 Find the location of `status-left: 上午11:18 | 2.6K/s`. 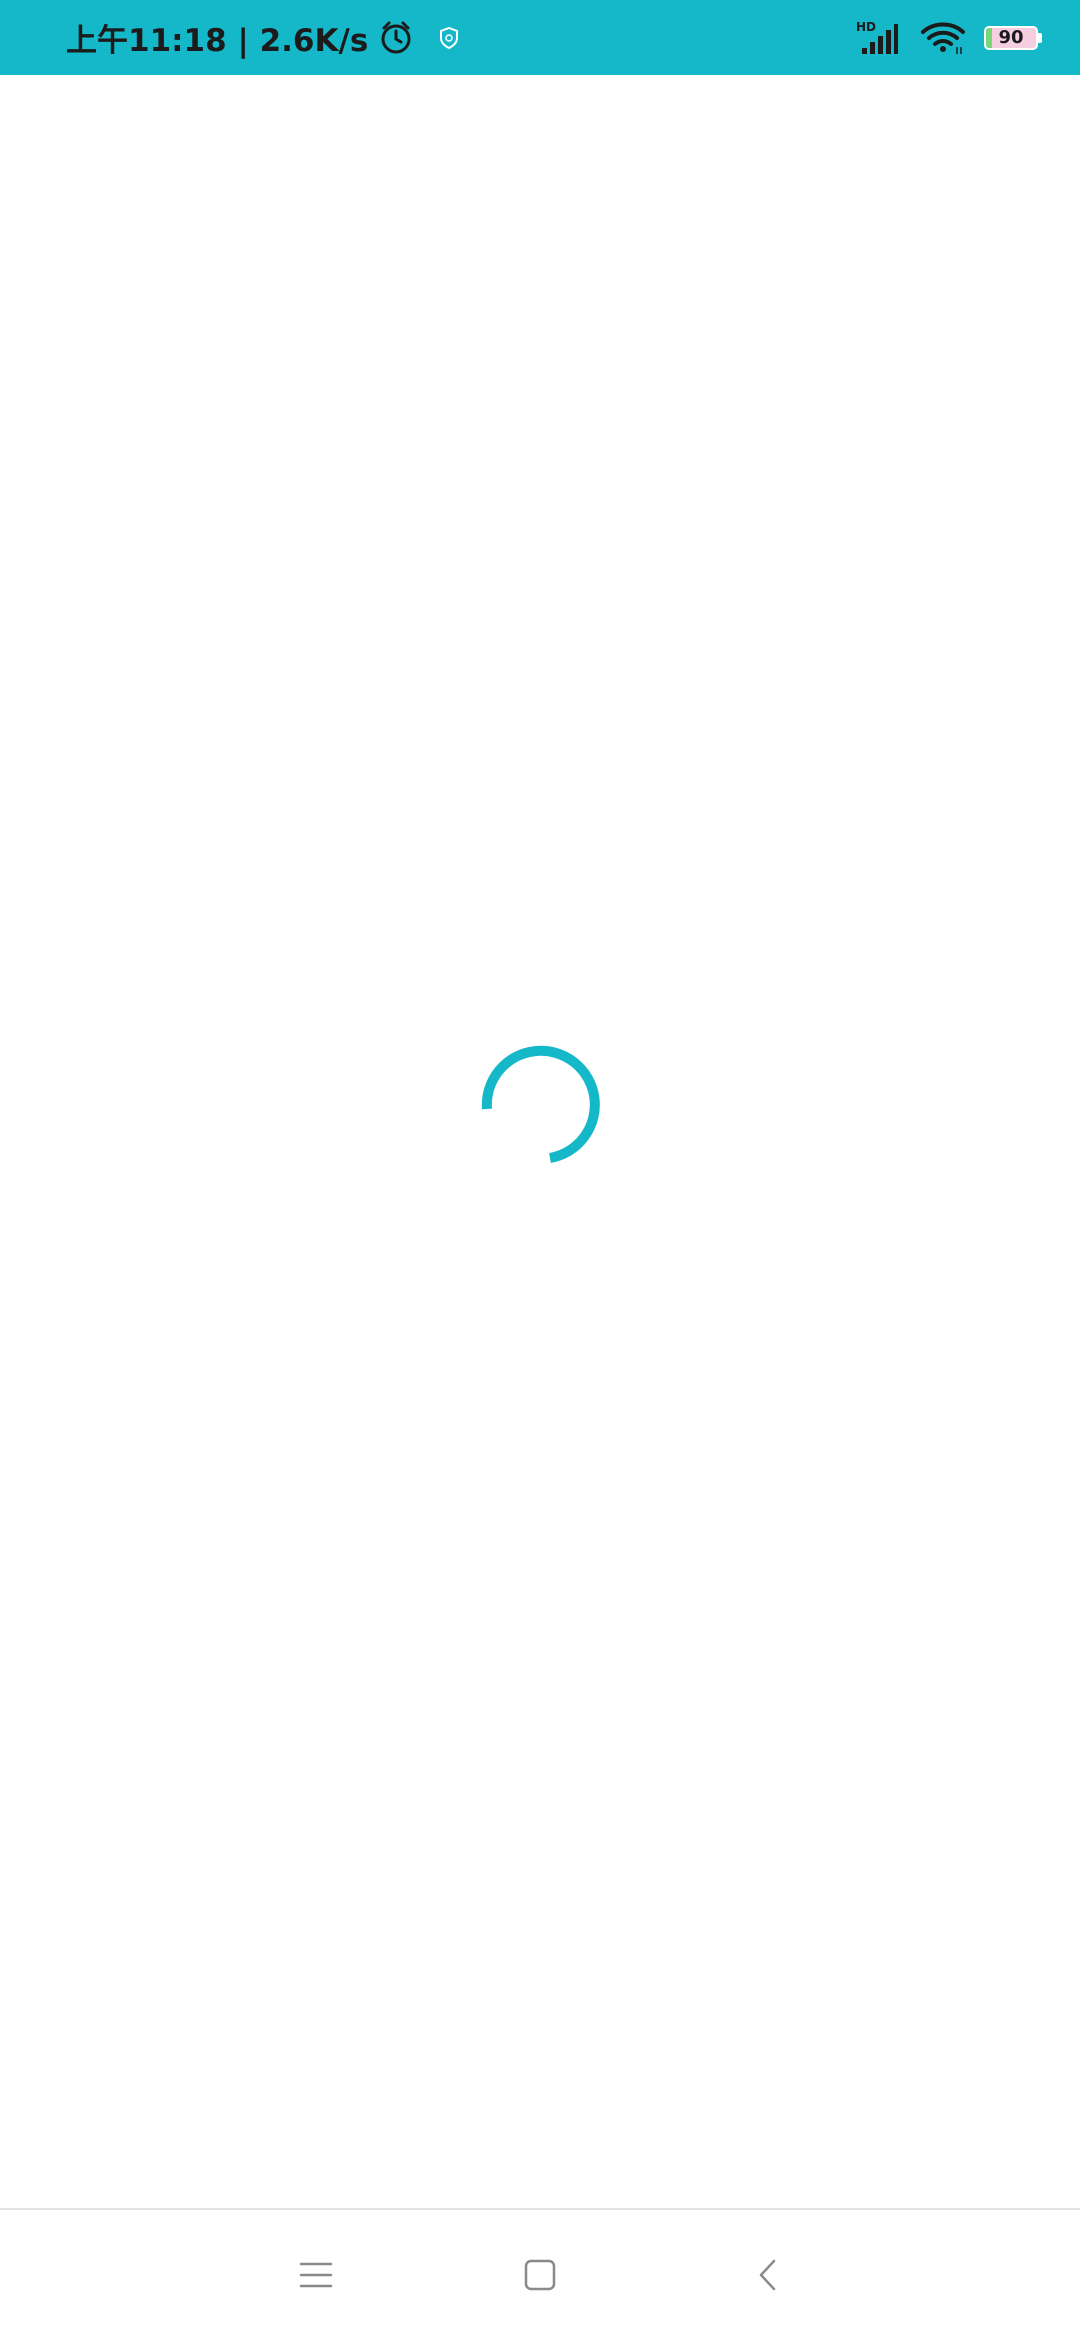

status-left: 上午11:18 | 2.6K/s is located at coordinates (263, 37).